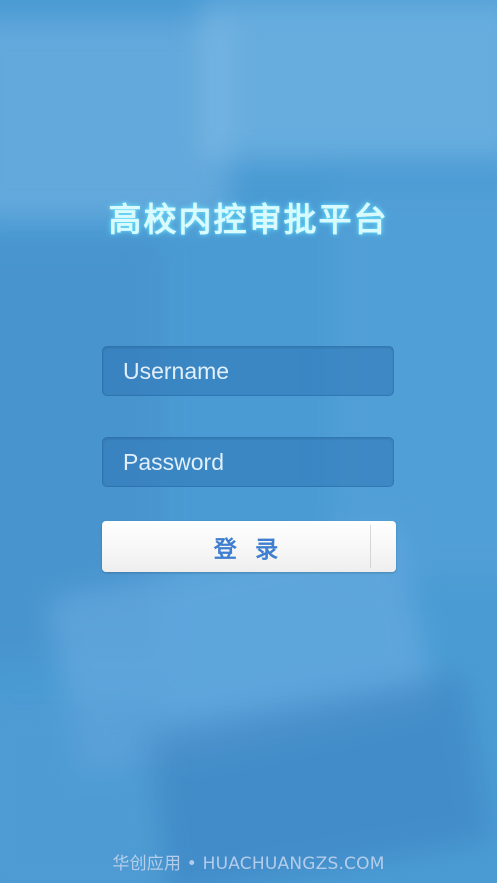 The height and width of the screenshot is (883, 497). I want to click on button-divider, so click(370, 546).